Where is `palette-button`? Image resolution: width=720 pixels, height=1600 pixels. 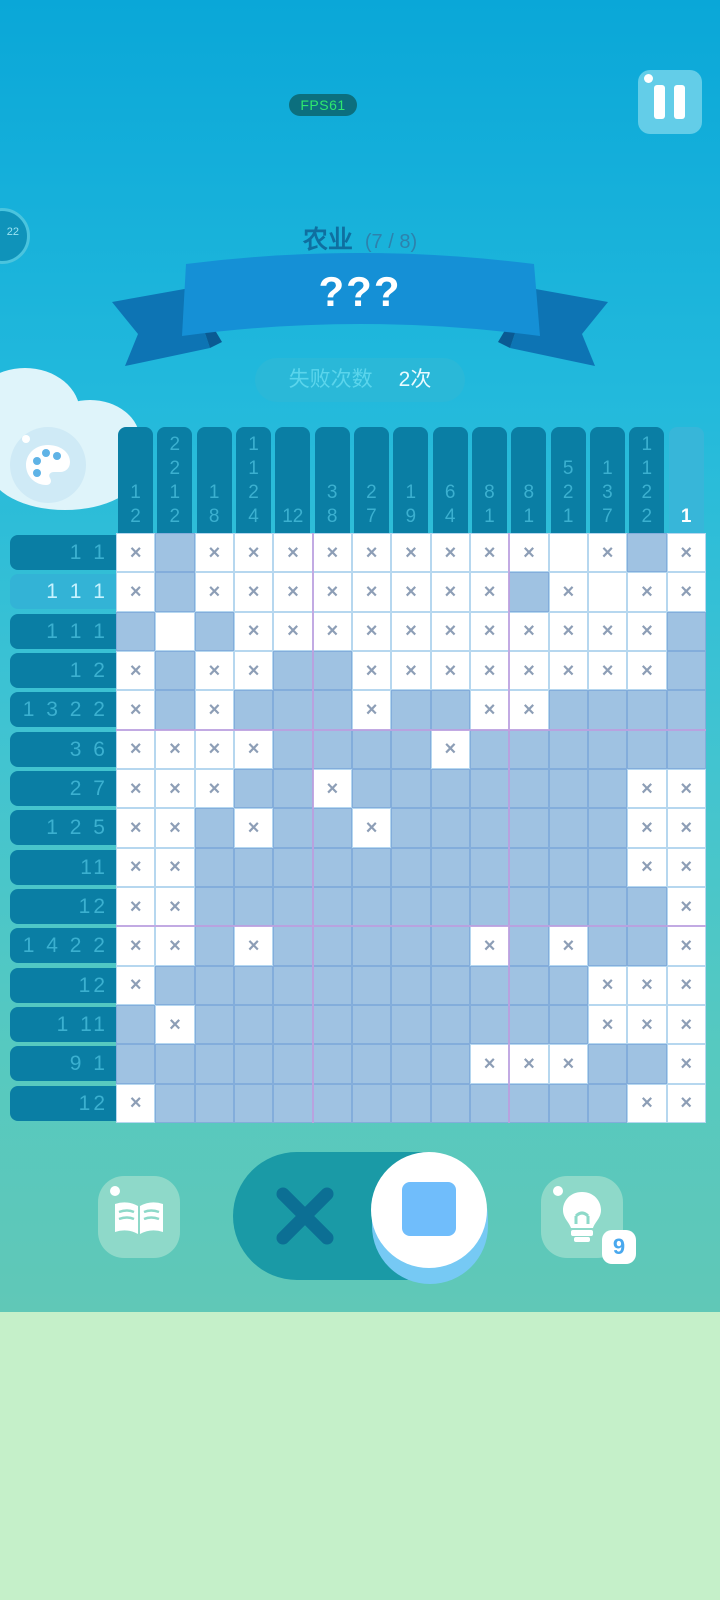 palette-button is located at coordinates (48, 465).